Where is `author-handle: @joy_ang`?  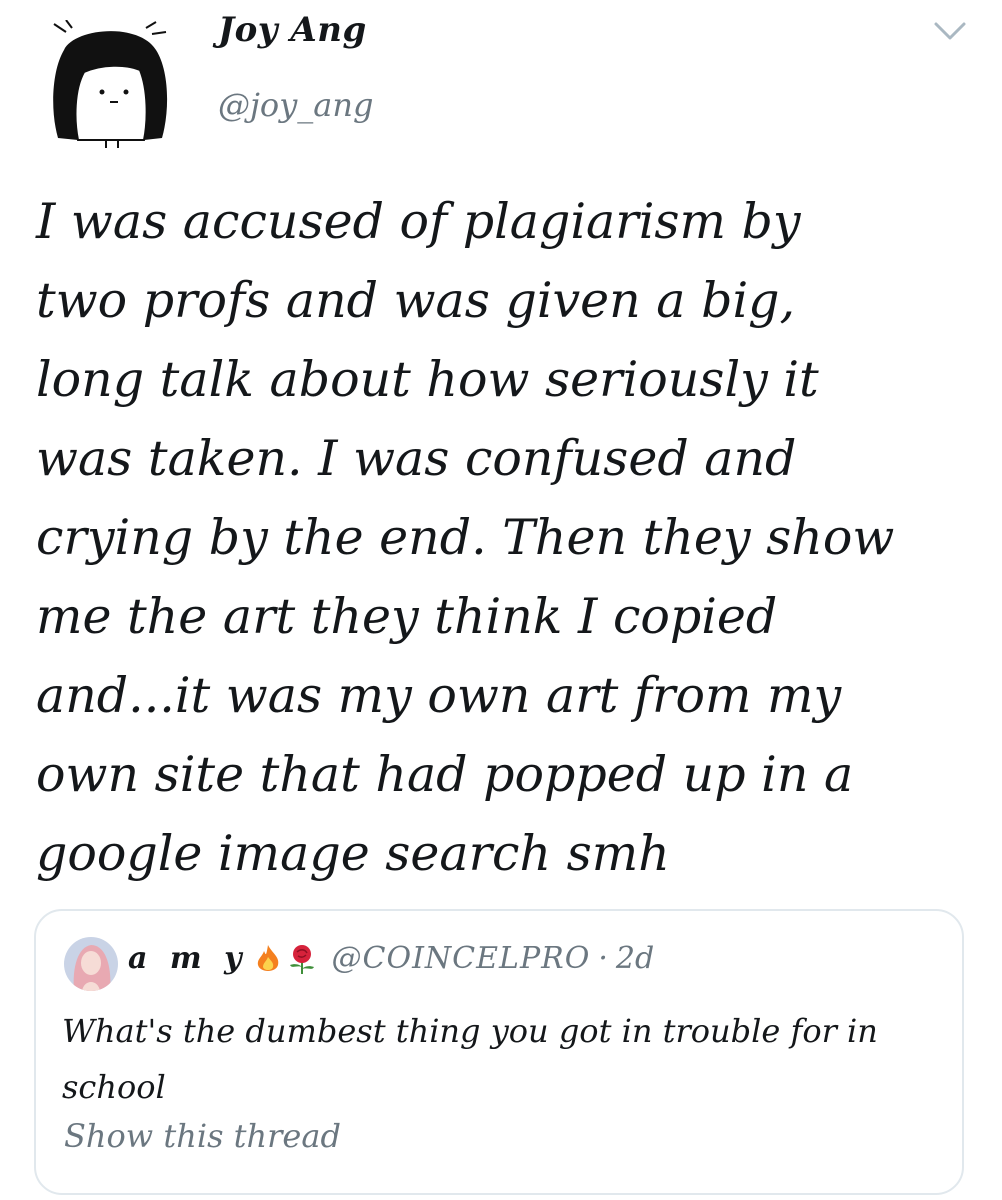 author-handle: @joy_ang is located at coordinates (295, 105).